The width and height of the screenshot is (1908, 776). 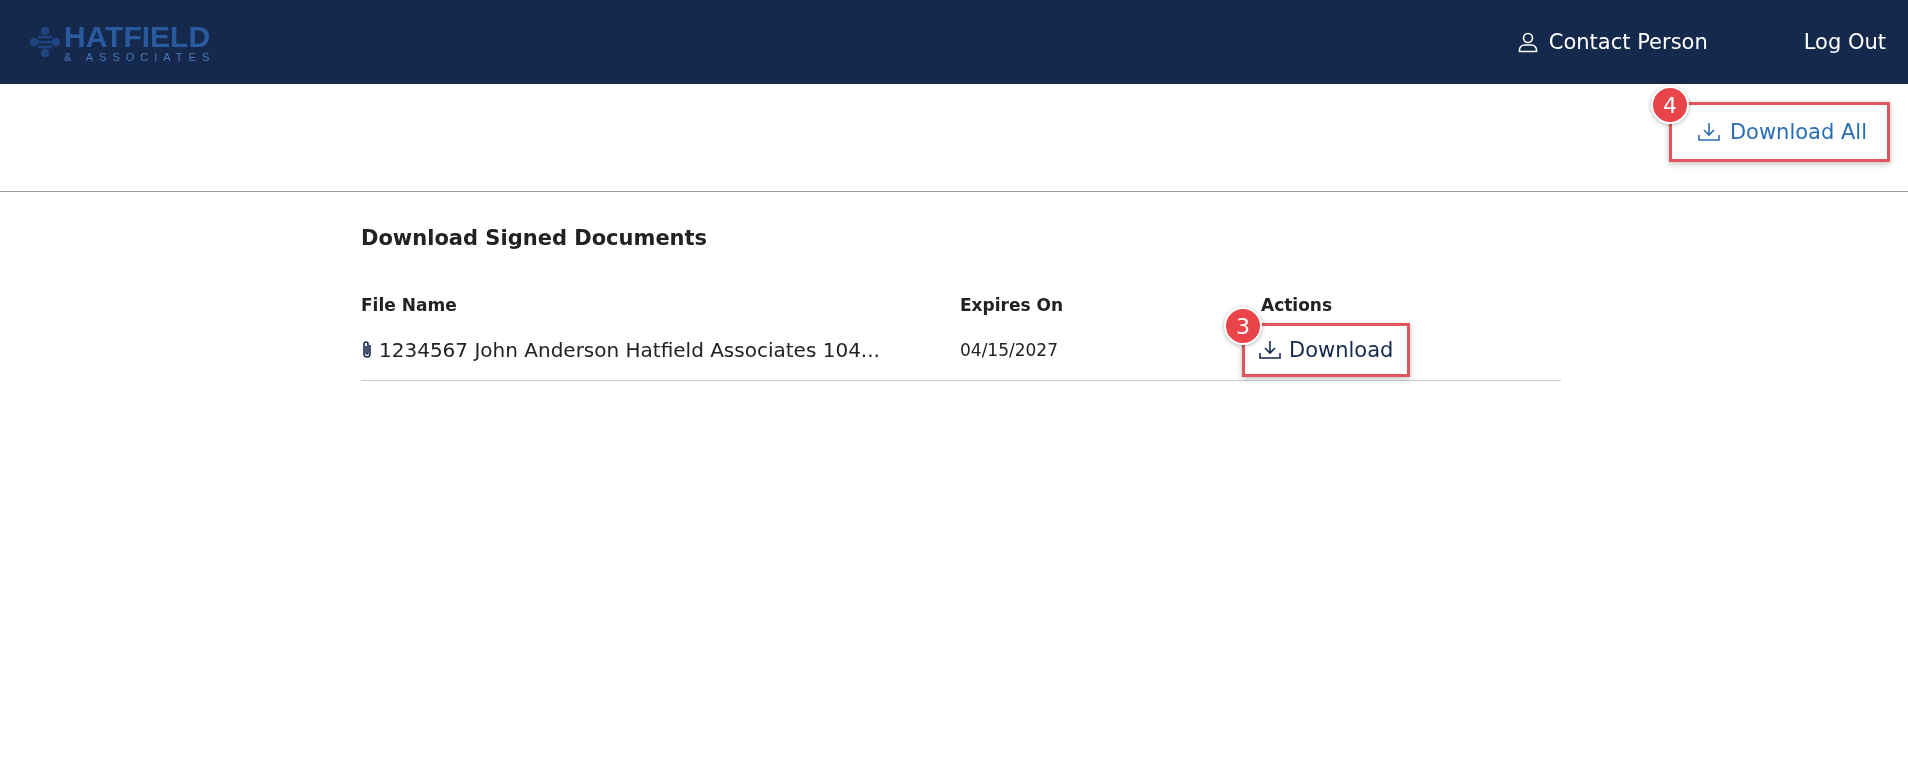 What do you see at coordinates (367, 350) in the screenshot?
I see `paperclip-icon` at bounding box center [367, 350].